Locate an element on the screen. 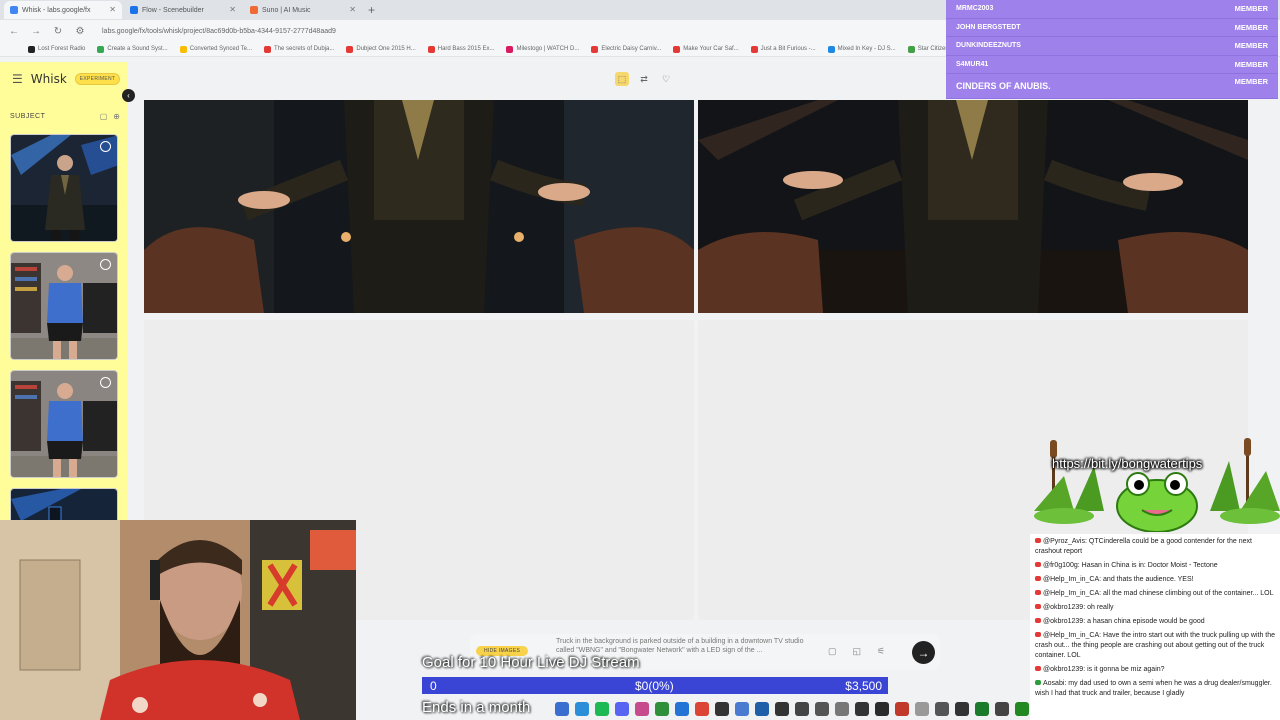 The width and height of the screenshot is (1280, 720). chat-message: @okbro1239: is it gonna be miz again? is located at coordinates (1155, 670).